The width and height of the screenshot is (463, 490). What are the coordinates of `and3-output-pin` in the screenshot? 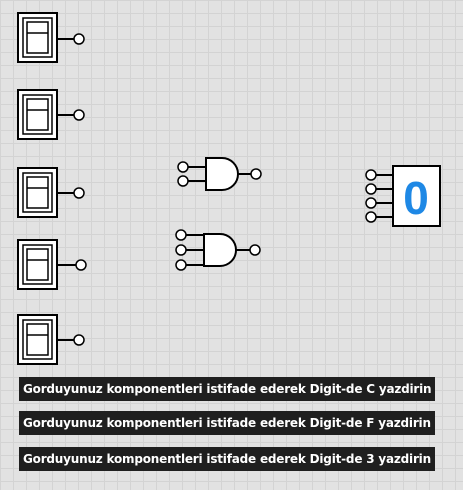 It's located at (255, 250).